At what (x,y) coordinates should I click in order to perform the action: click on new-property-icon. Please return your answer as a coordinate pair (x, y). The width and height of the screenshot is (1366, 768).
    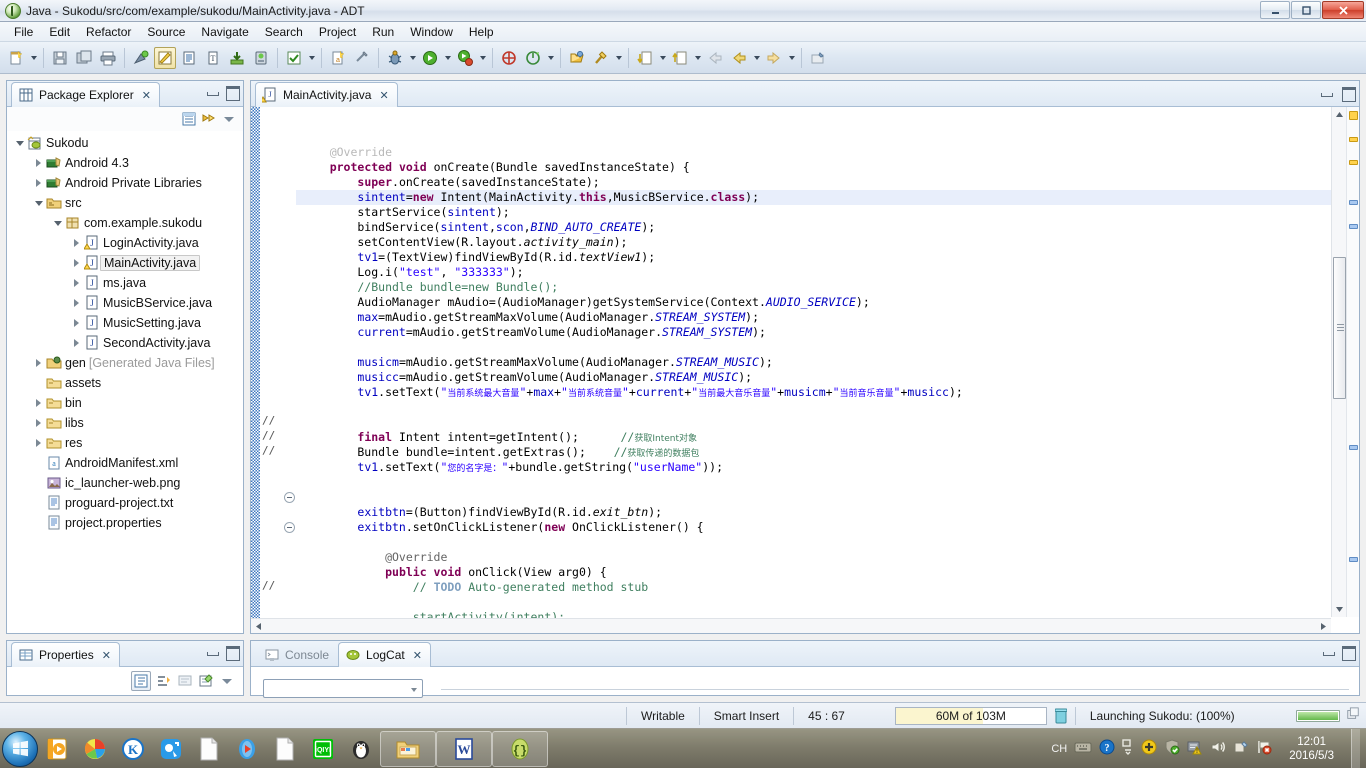
    Looking at the image, I should click on (206, 681).